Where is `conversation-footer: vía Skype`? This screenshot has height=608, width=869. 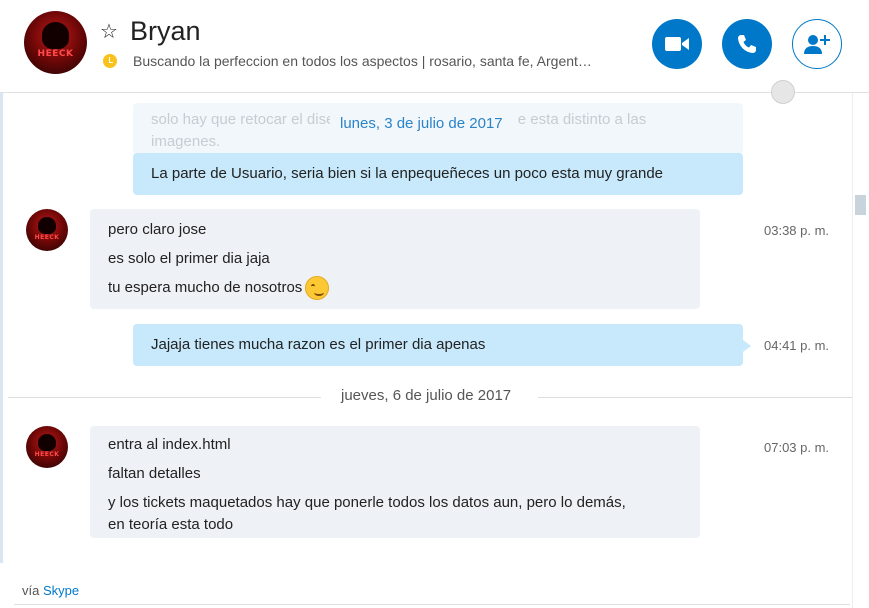
conversation-footer: vía Skype is located at coordinates (426, 595).